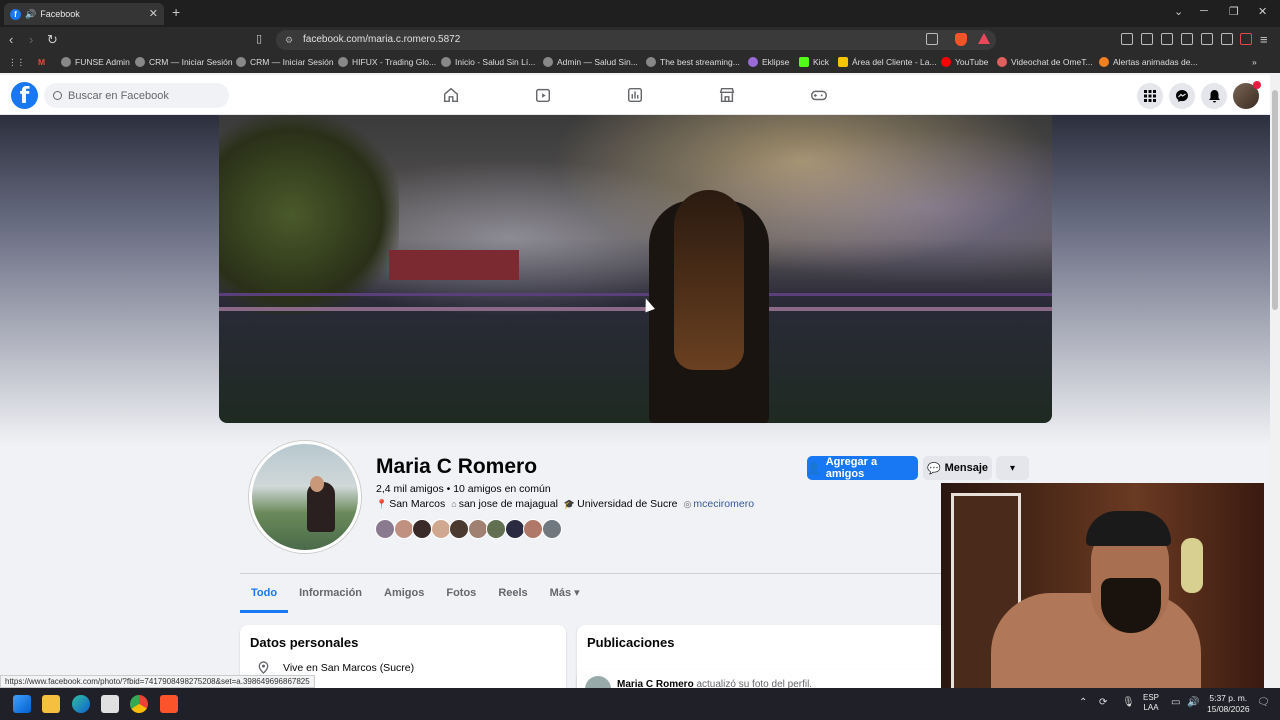  Describe the element at coordinates (1264, 39) in the screenshot. I see `menu-icon: ≡` at that location.